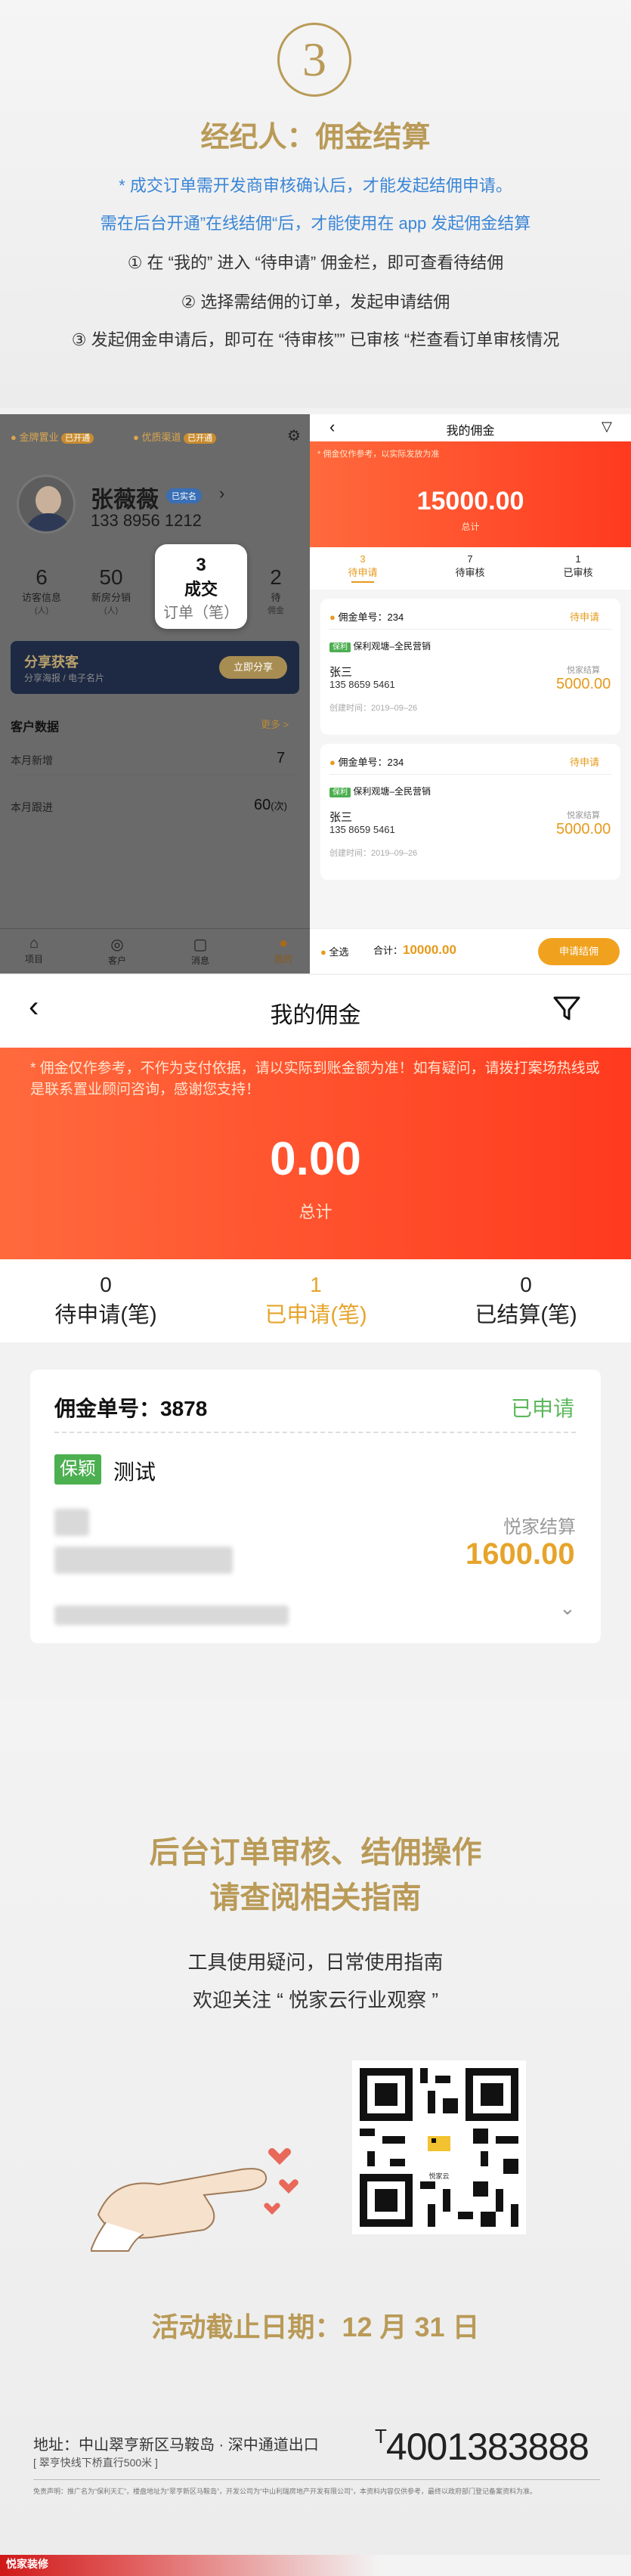 This screenshot has height=2576, width=631. I want to click on screen-title: 我的佣金, so click(470, 431).